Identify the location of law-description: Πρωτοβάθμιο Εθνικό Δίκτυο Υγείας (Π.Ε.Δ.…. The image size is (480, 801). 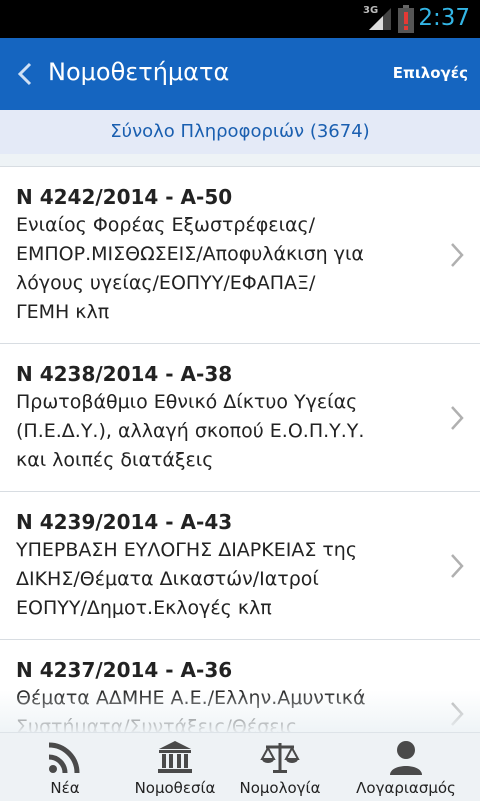
(190, 431).